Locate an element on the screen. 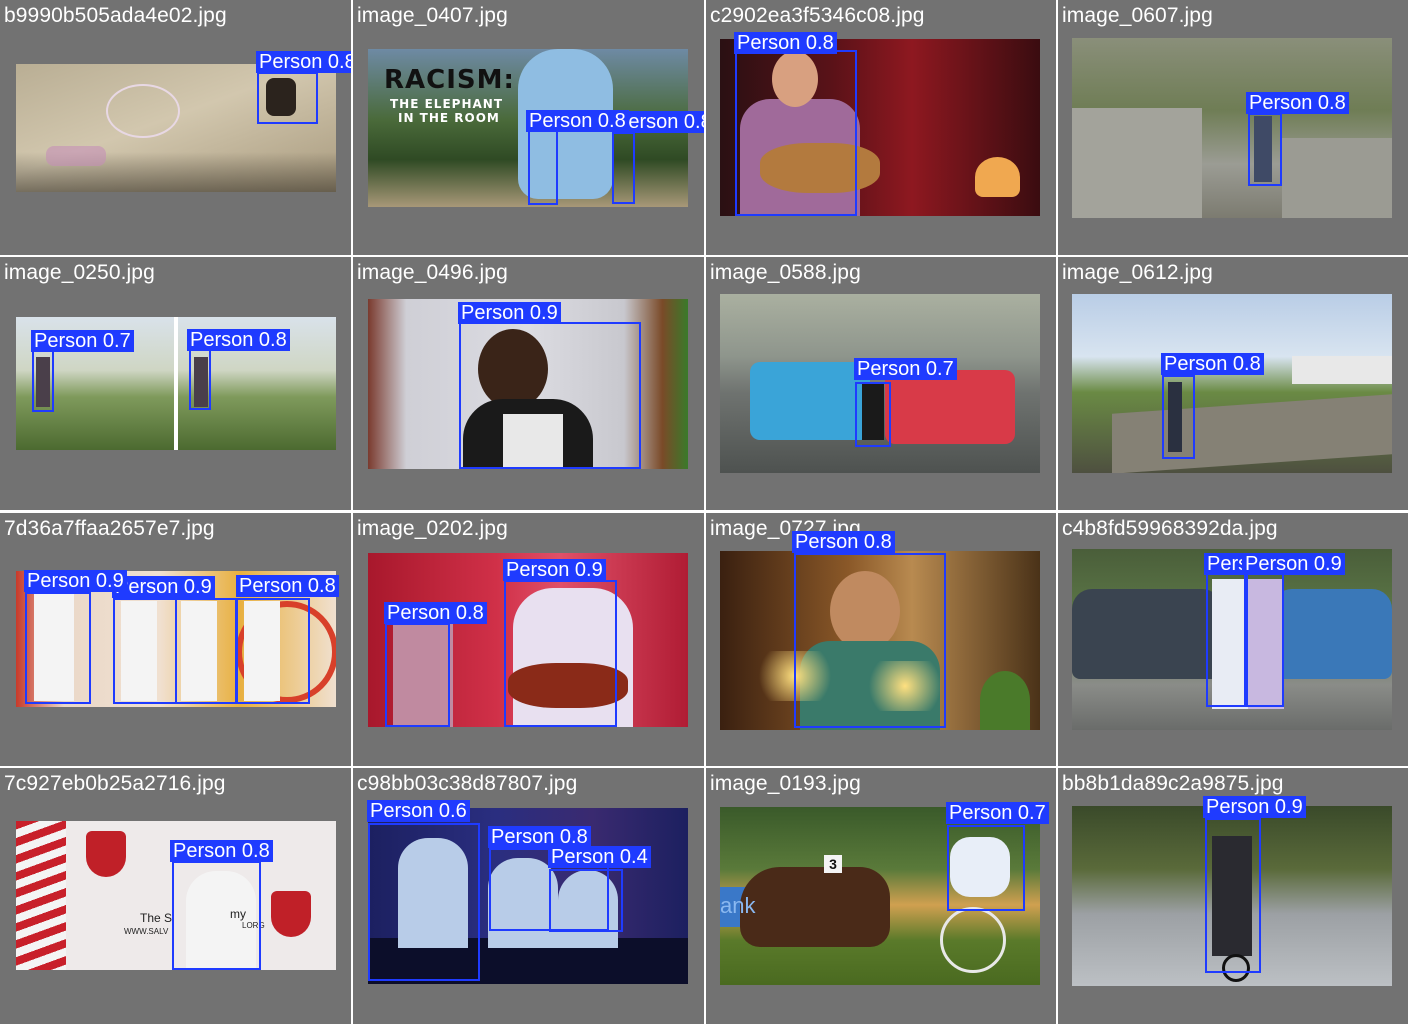 This screenshot has height=1024, width=1408. scene-title-text: RACISM: is located at coordinates (449, 80).